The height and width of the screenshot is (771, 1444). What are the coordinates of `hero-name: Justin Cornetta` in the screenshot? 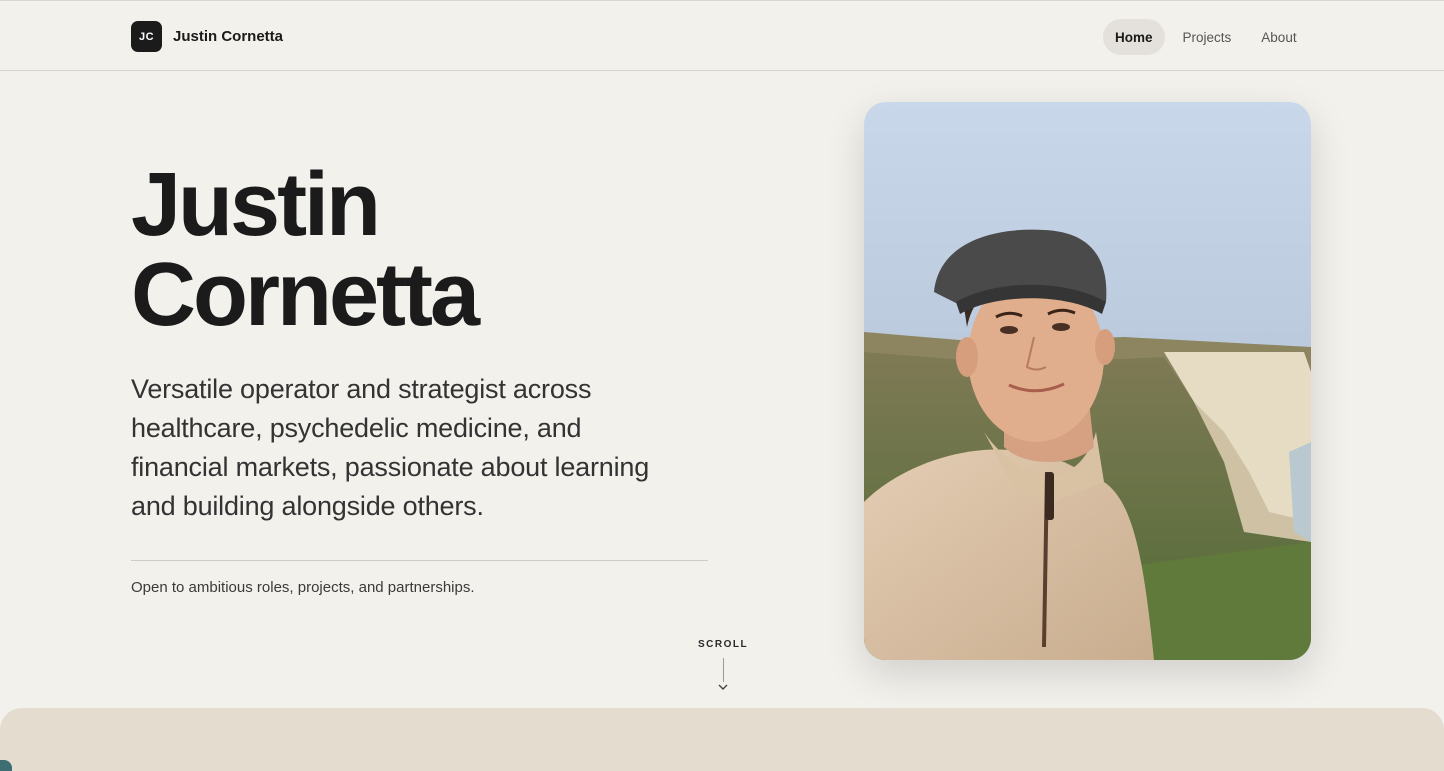 It's located at (305, 250).